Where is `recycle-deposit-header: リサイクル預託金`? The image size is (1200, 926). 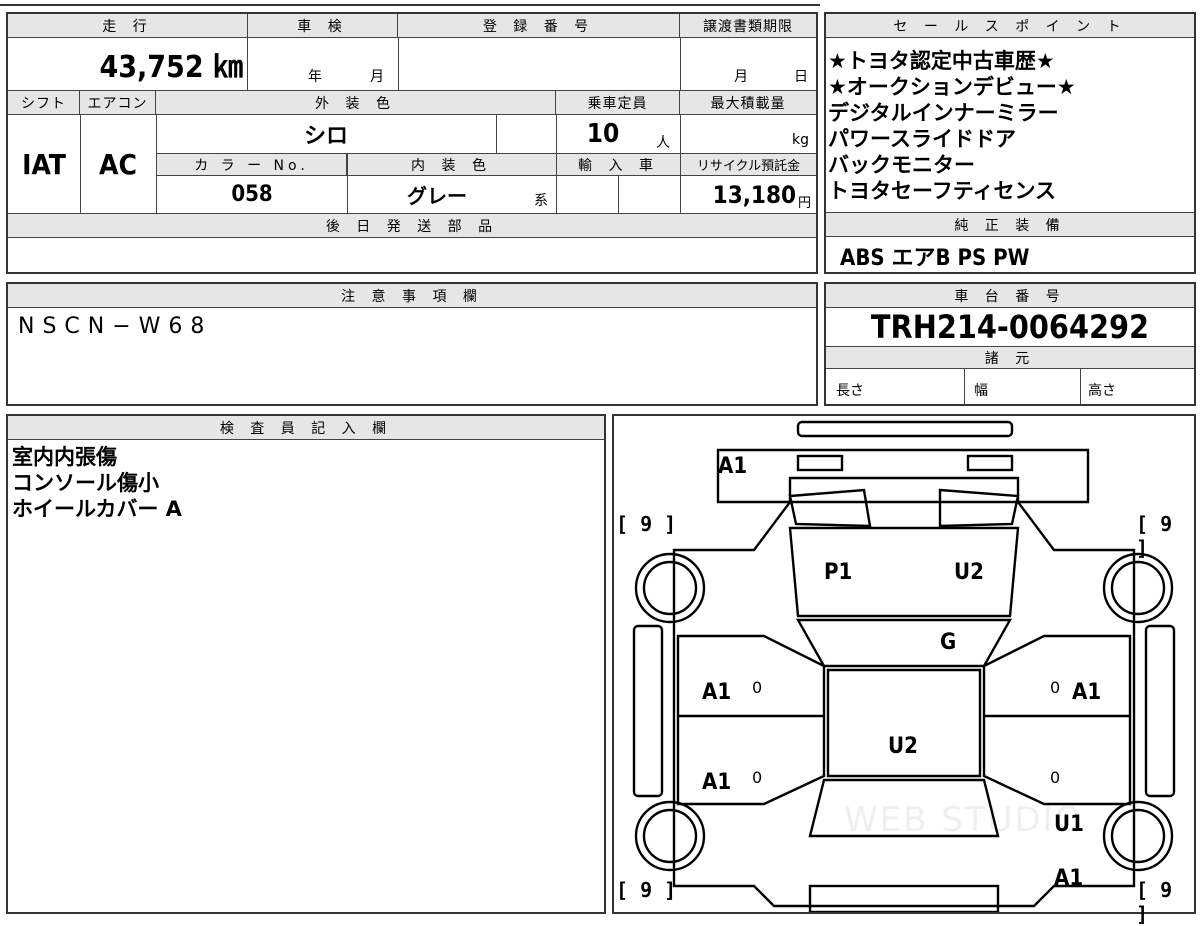 recycle-deposit-header: リサイクル預託金 is located at coordinates (748, 165).